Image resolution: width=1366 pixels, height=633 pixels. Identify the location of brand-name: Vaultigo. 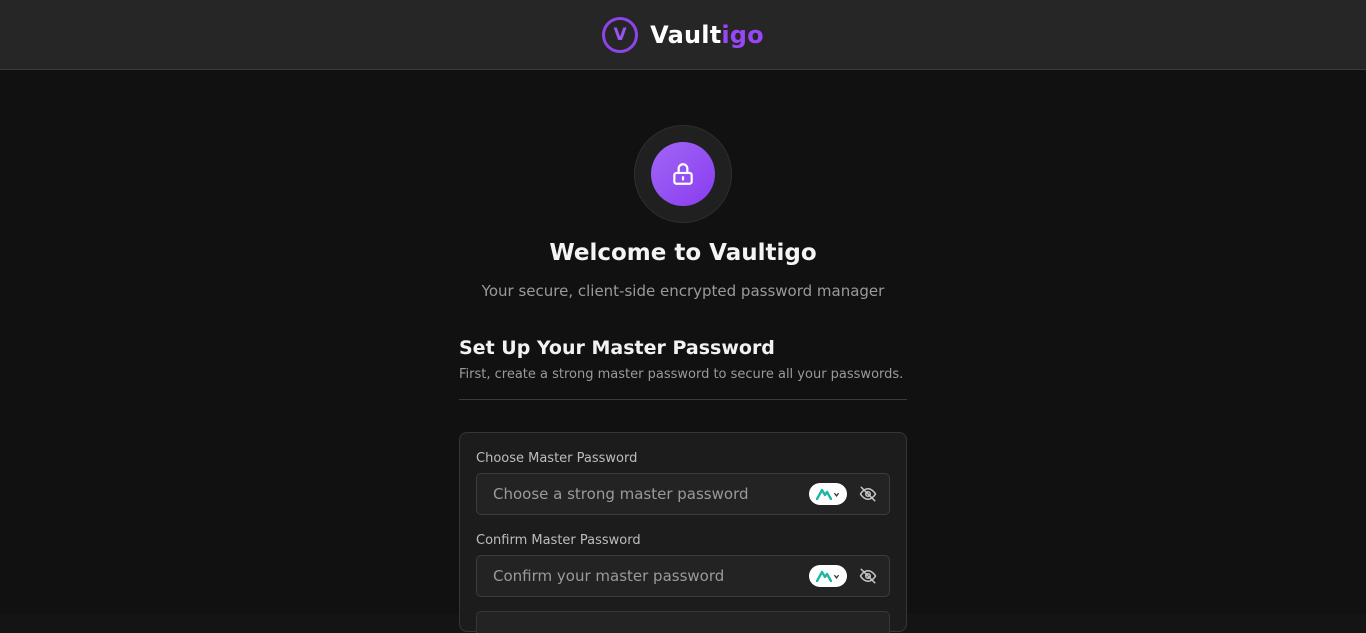
(707, 35).